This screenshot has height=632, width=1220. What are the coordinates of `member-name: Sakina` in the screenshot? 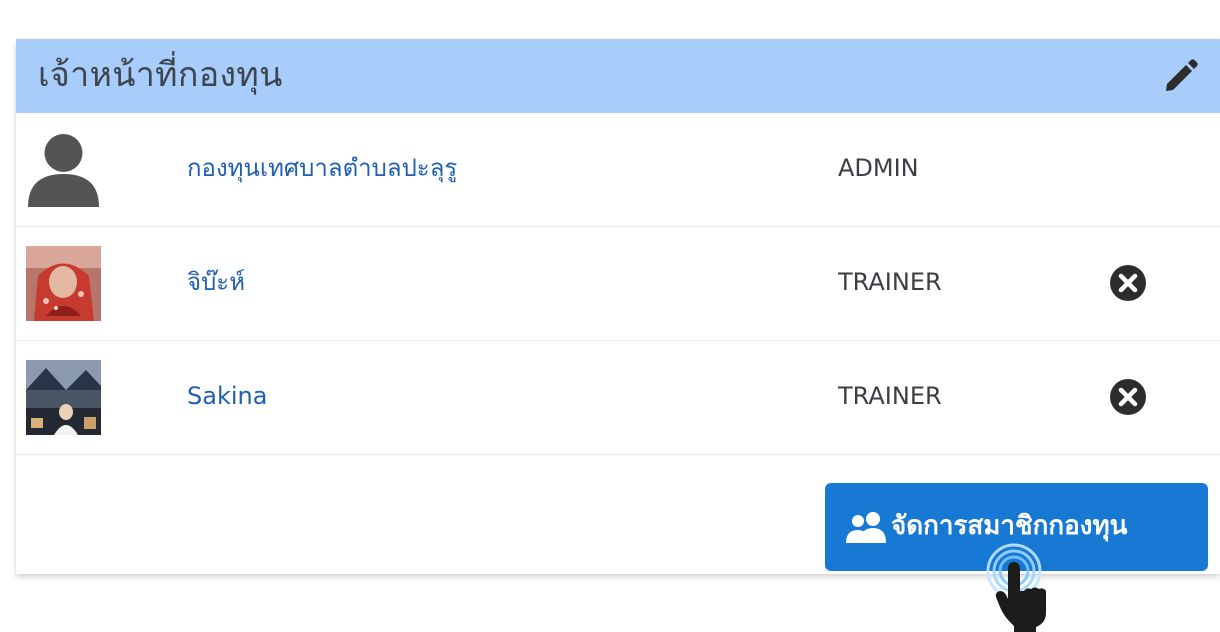 It's located at (227, 396).